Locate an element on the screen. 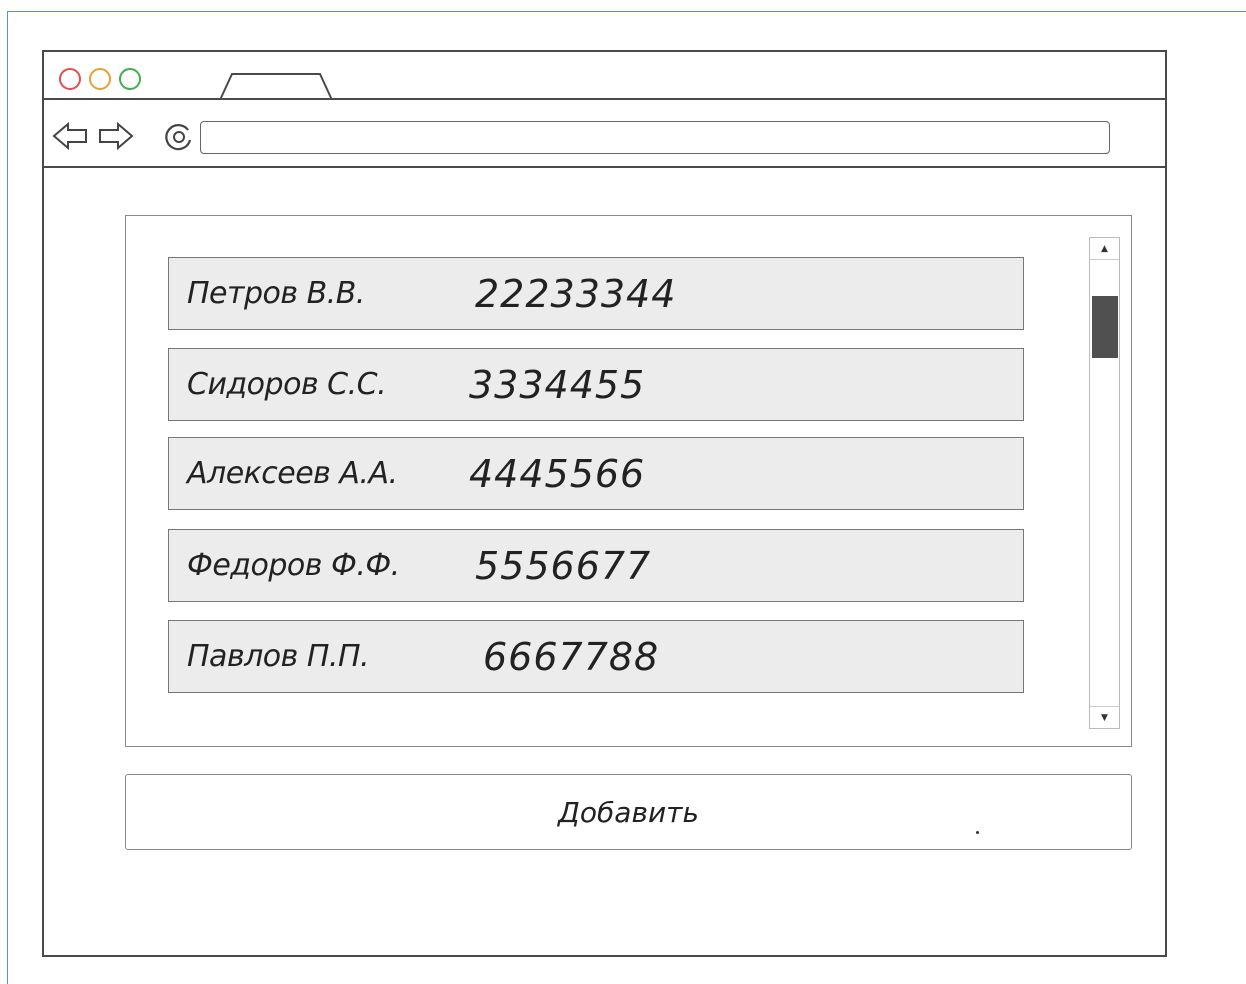  title-bar is located at coordinates (604, 76).